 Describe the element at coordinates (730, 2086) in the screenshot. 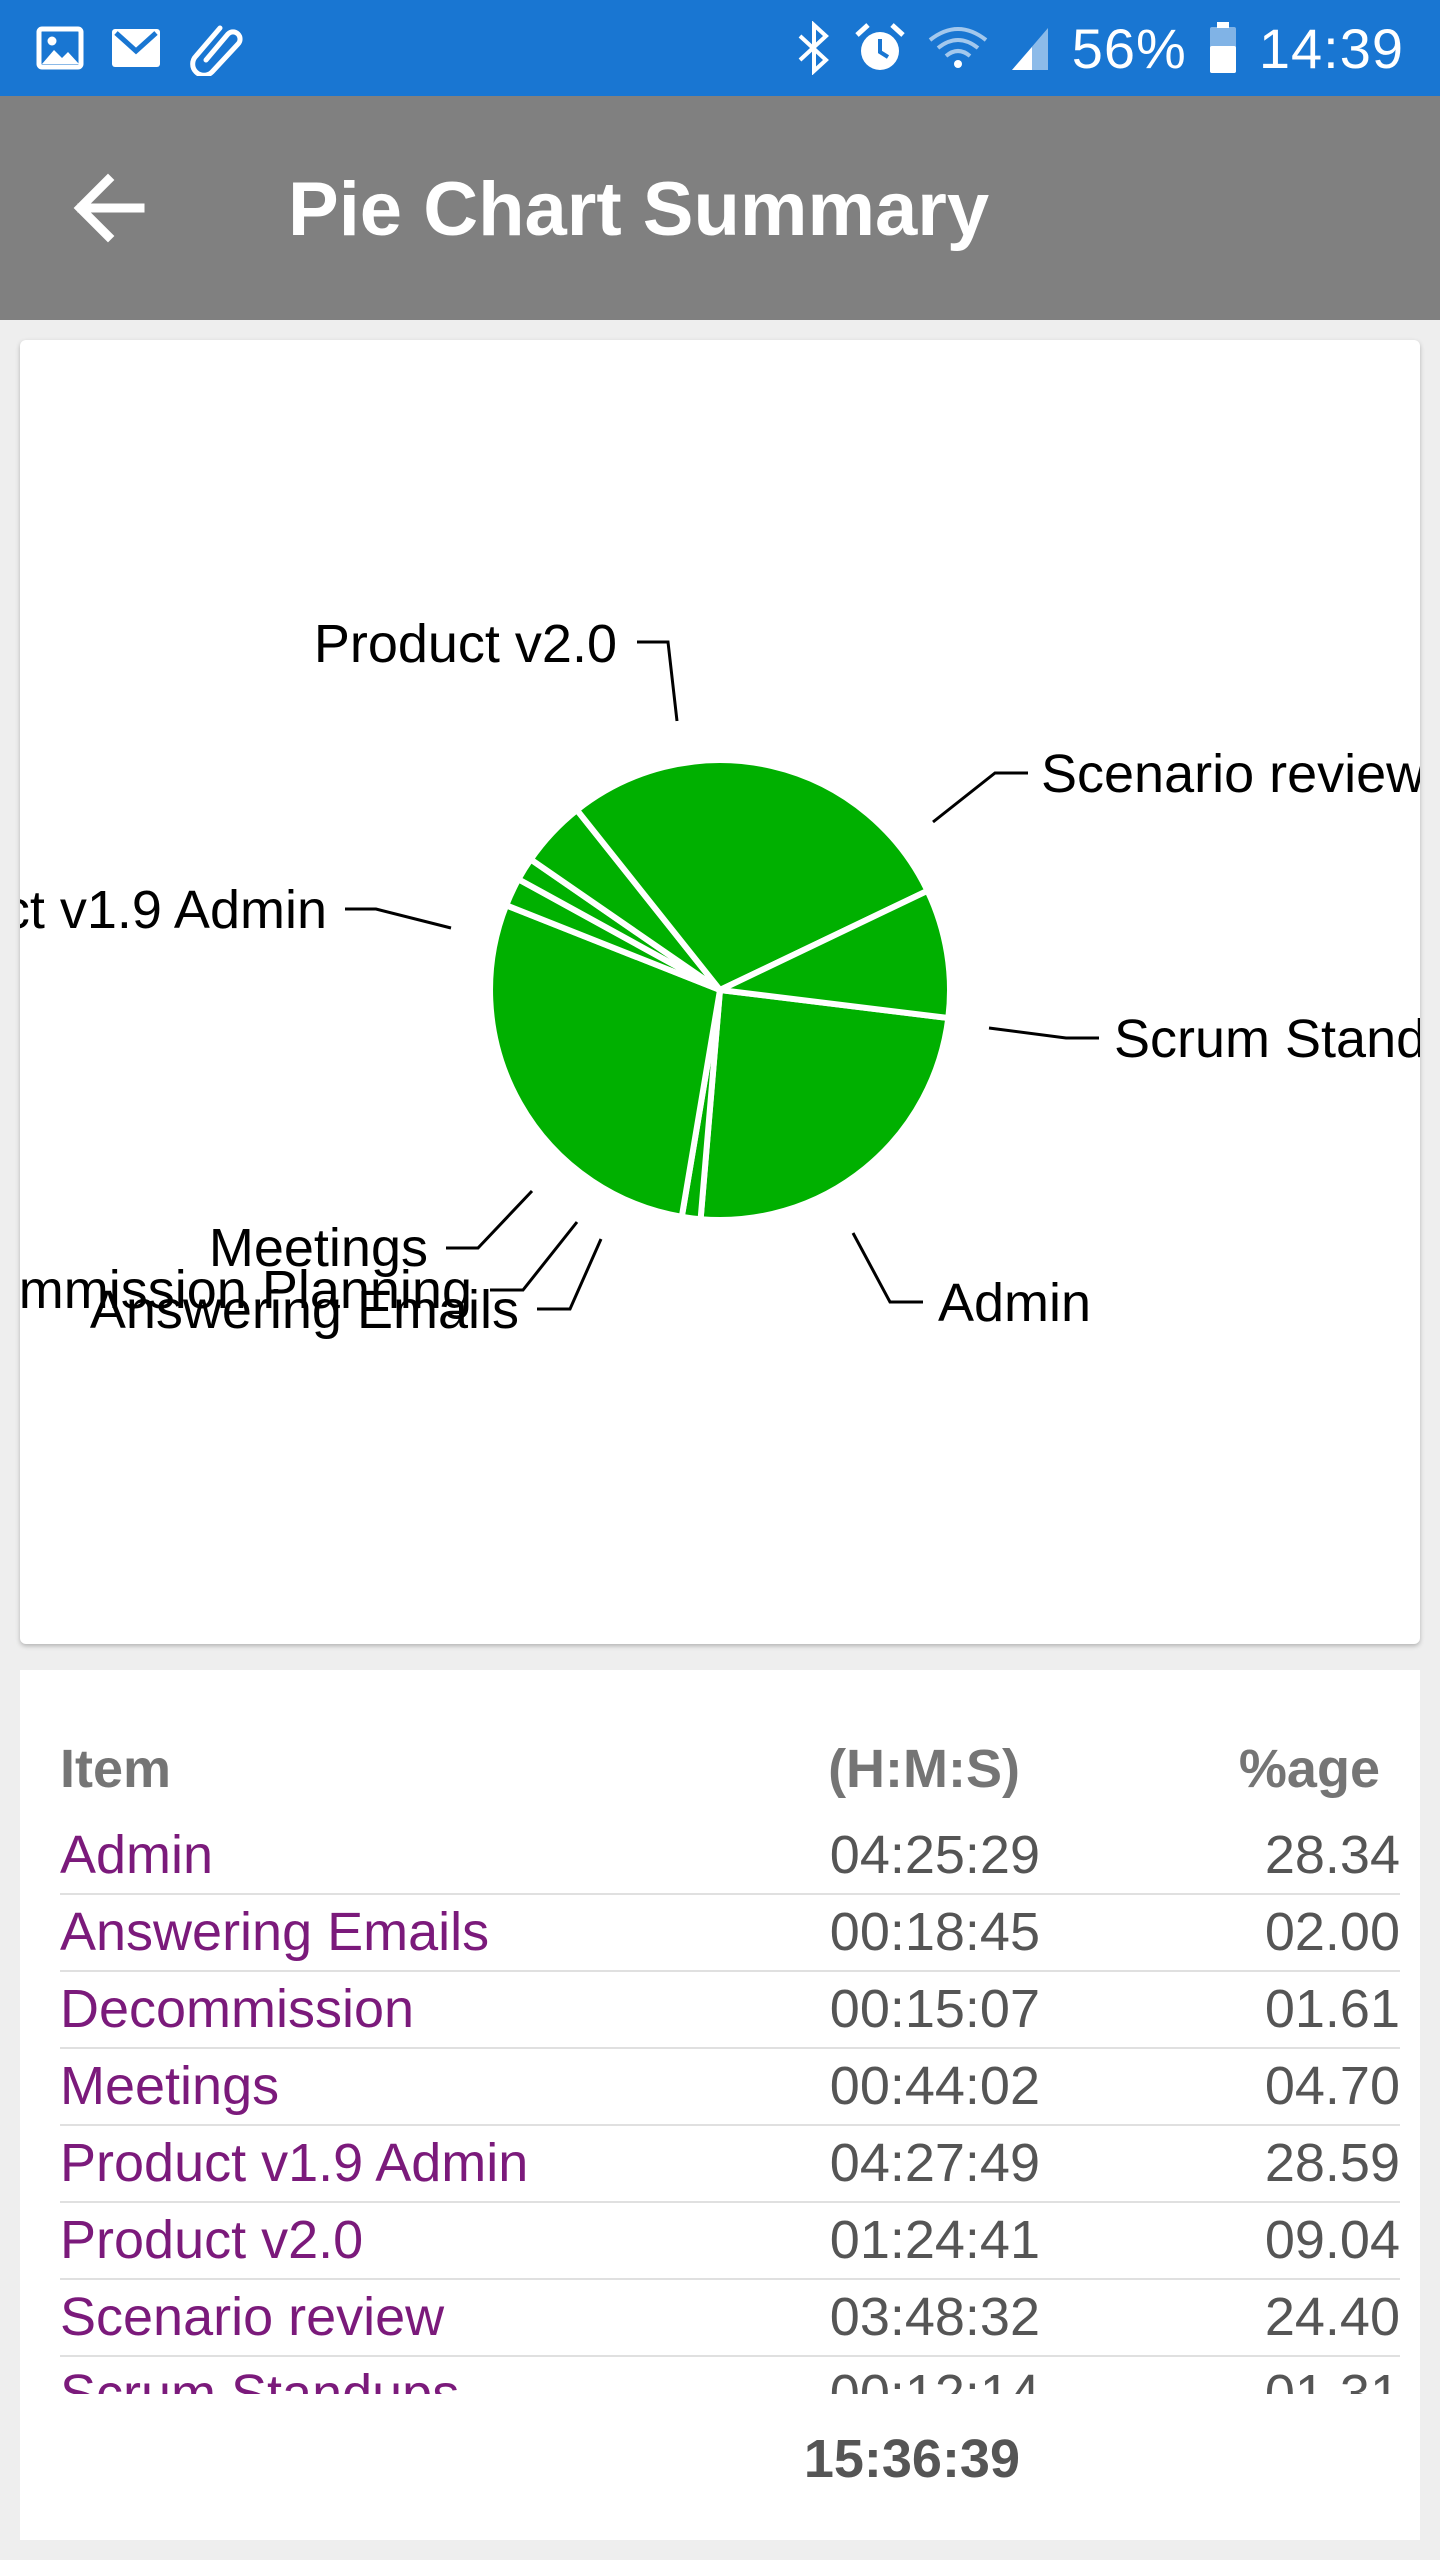

I see `table-row: Meetings 00:44:02 04.70` at that location.